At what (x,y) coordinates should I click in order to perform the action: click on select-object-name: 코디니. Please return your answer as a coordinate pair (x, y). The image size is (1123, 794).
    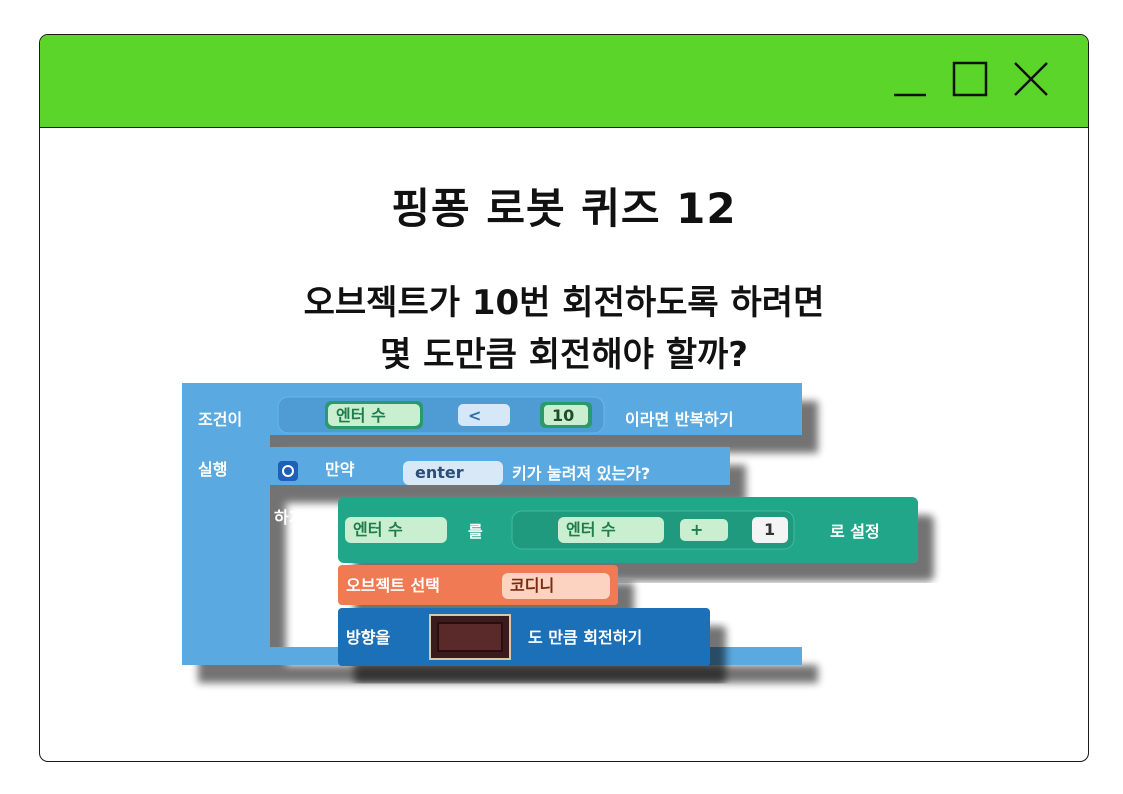
    Looking at the image, I should click on (532, 585).